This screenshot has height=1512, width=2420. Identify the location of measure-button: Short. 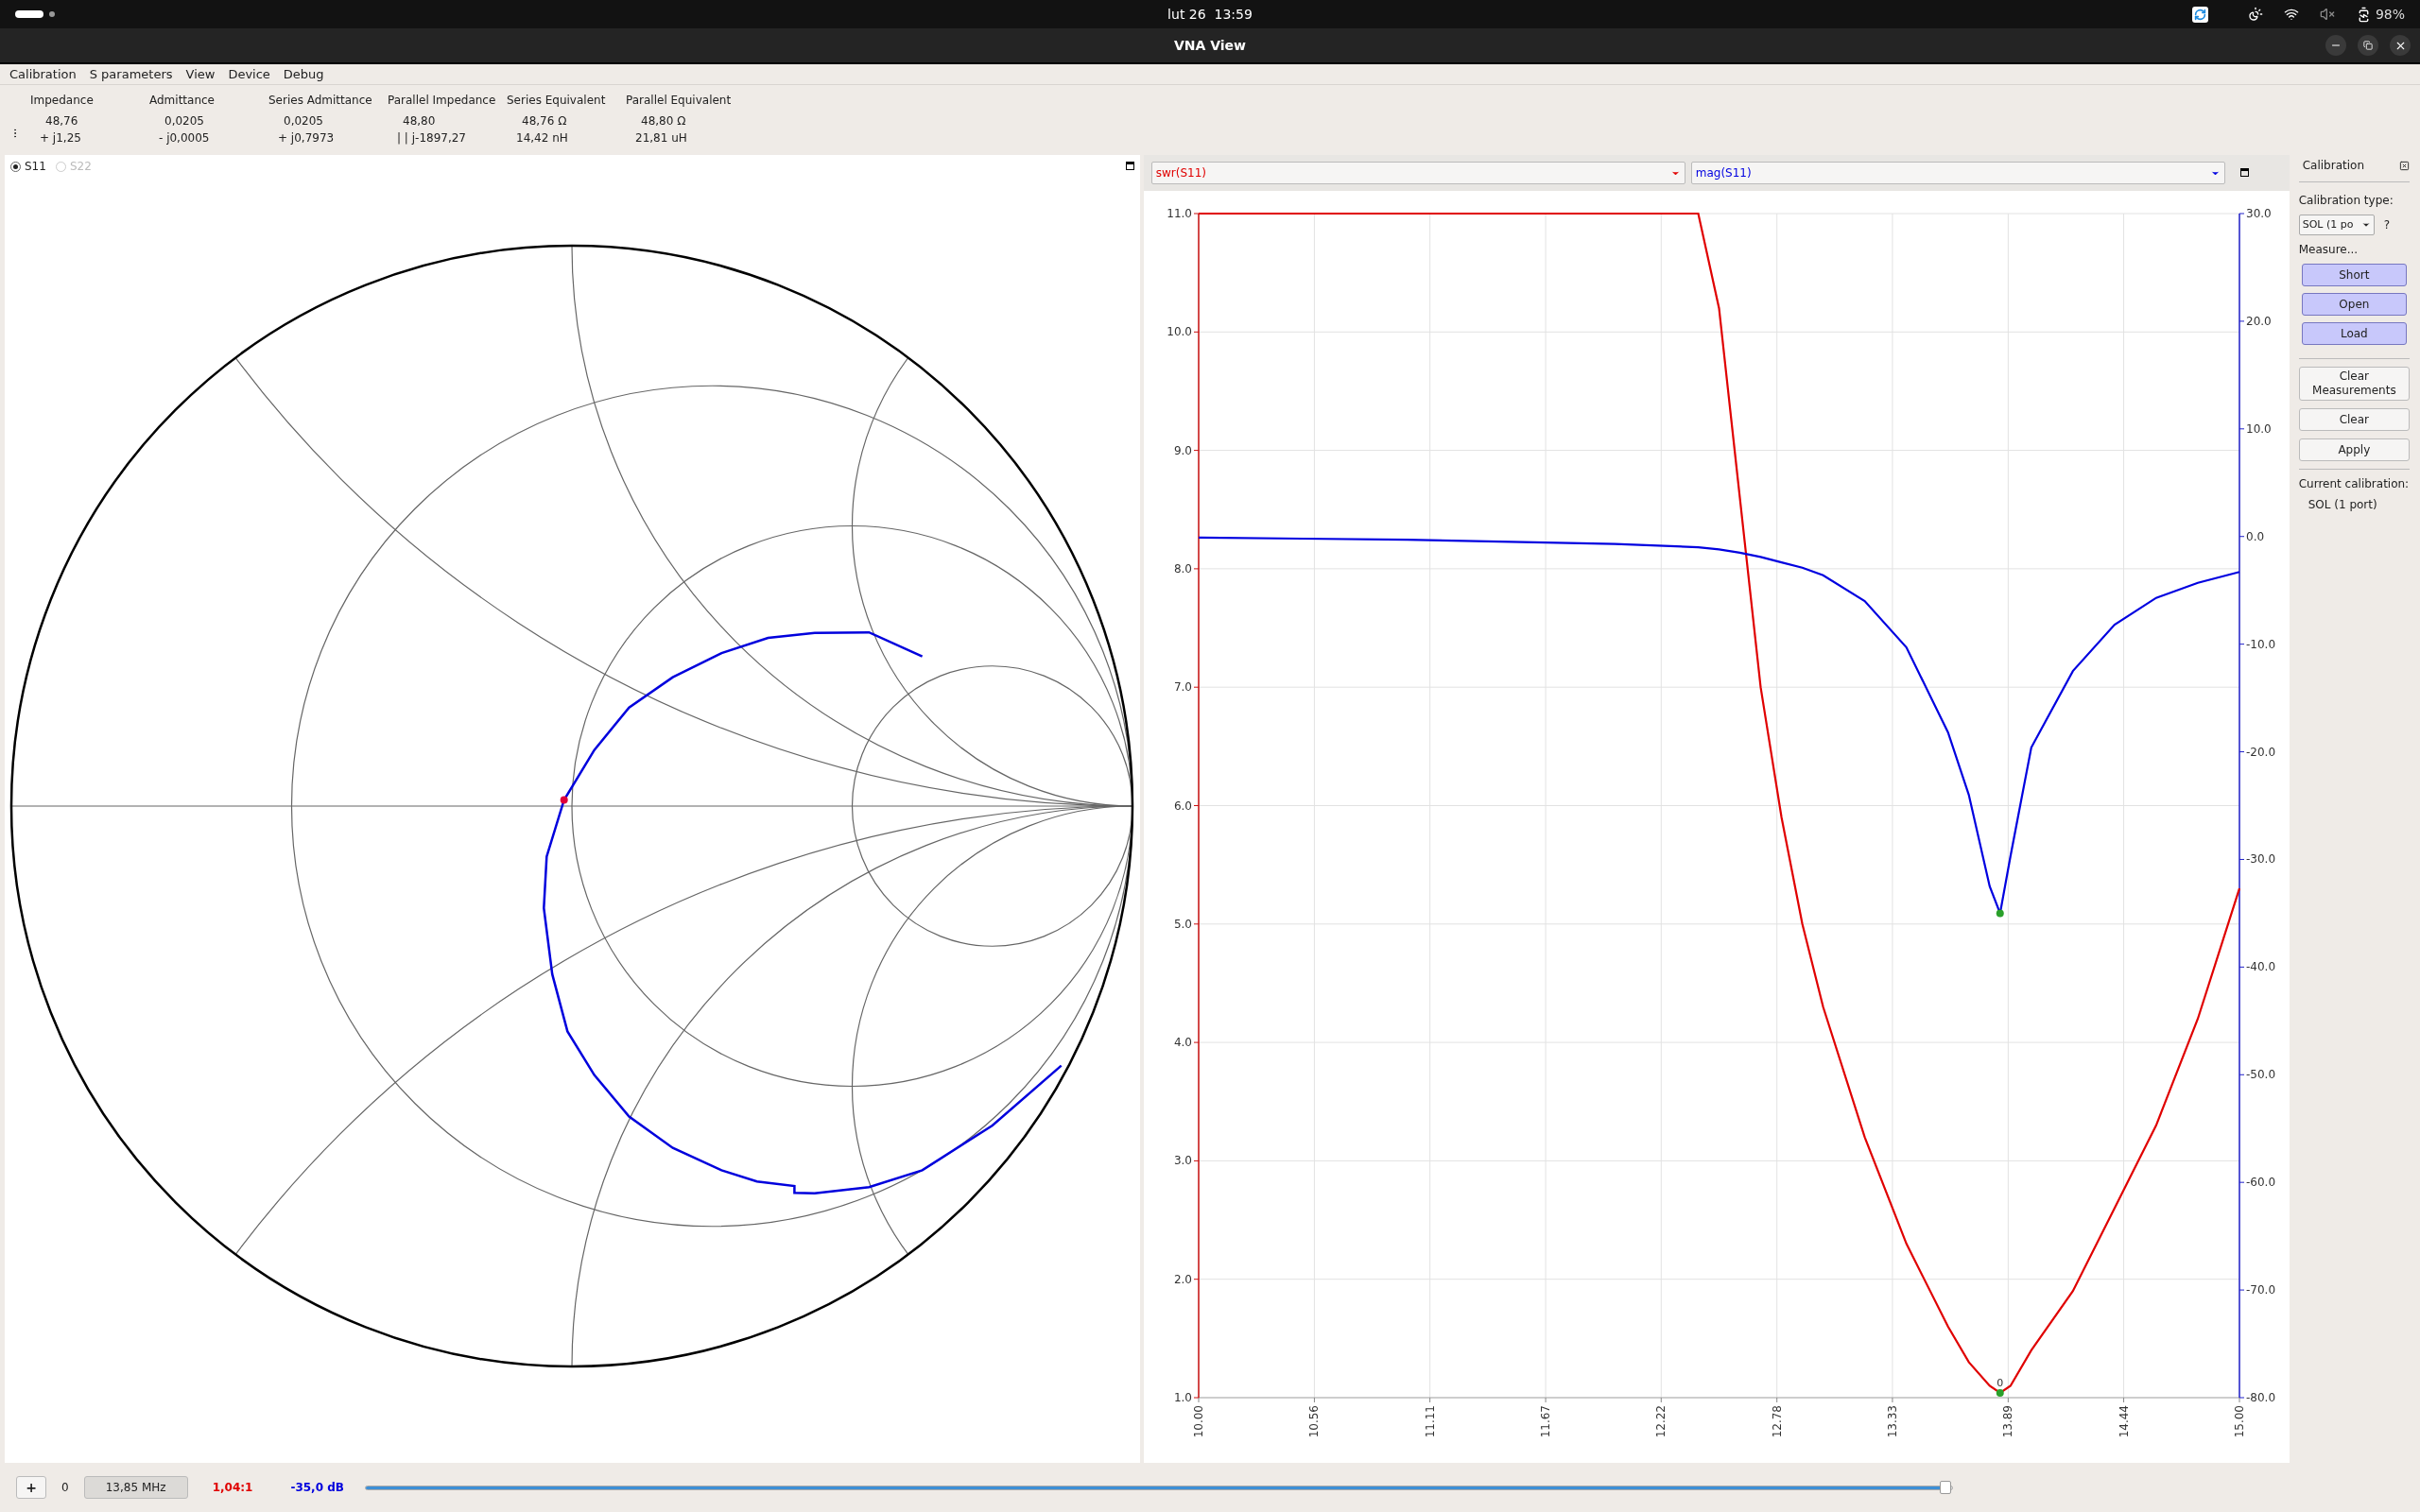
(2354, 275).